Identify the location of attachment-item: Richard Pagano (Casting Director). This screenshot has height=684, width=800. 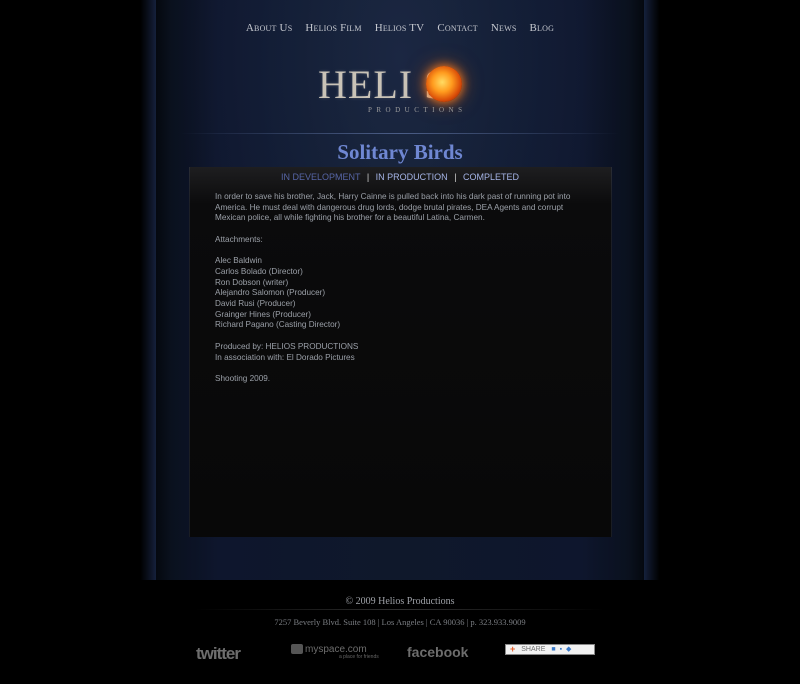
(278, 325).